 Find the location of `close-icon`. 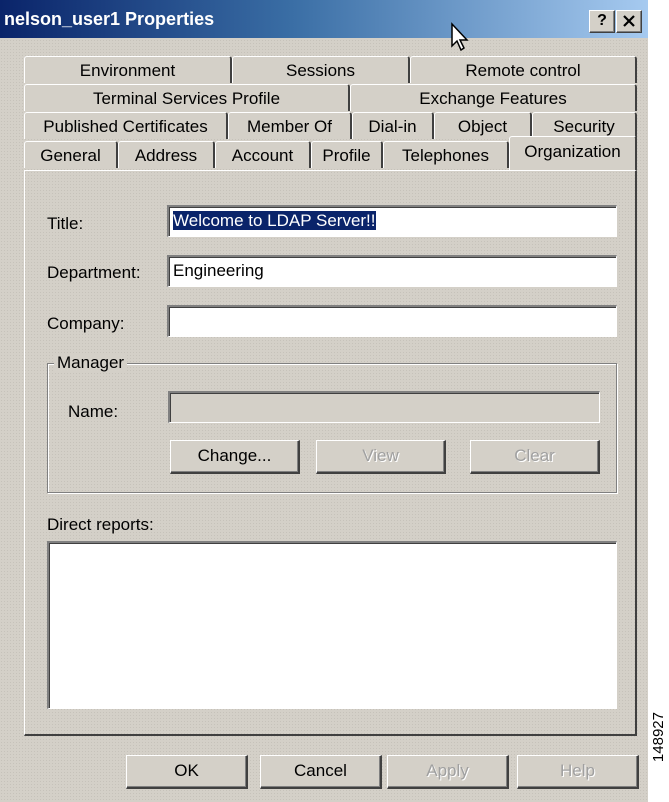

close-icon is located at coordinates (629, 21).